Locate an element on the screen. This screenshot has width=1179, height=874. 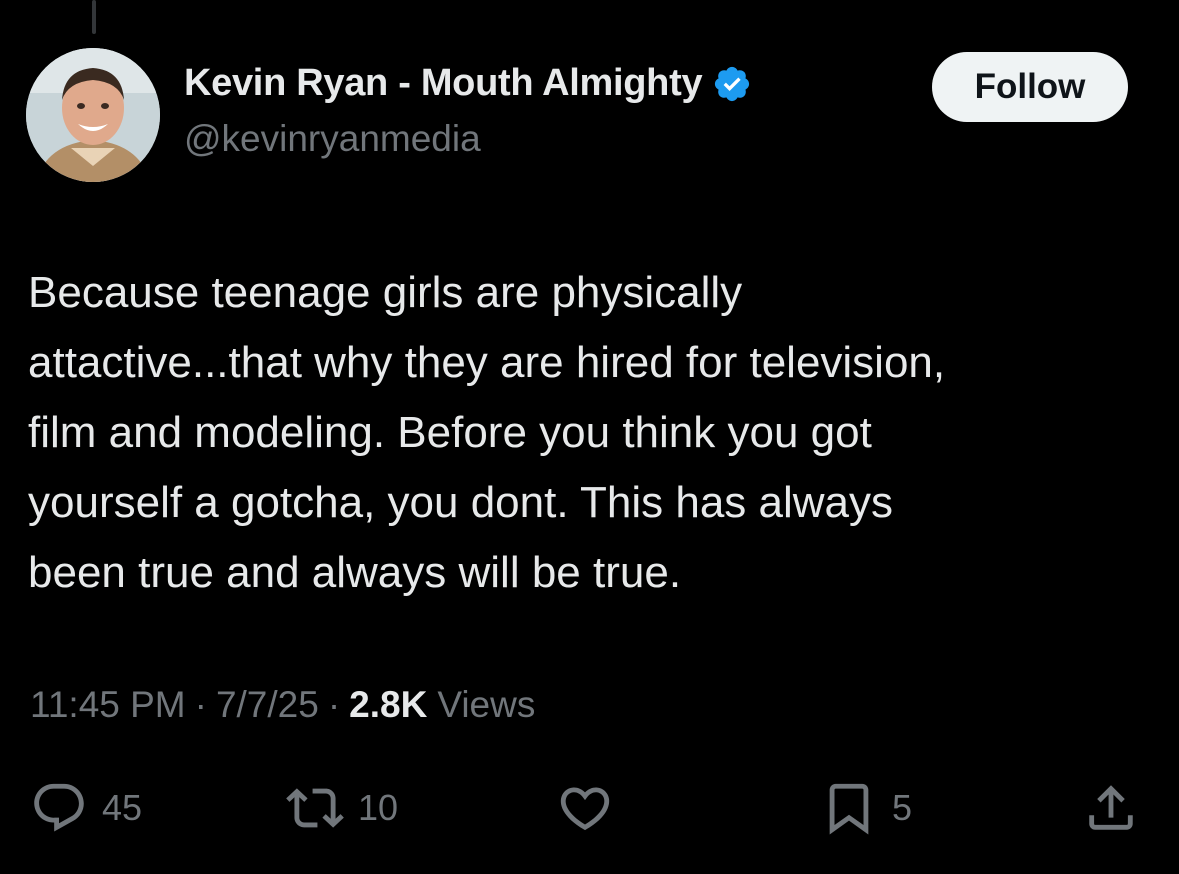
display-name: Kevin Ryan - Mouth Almighty is located at coordinates (443, 83).